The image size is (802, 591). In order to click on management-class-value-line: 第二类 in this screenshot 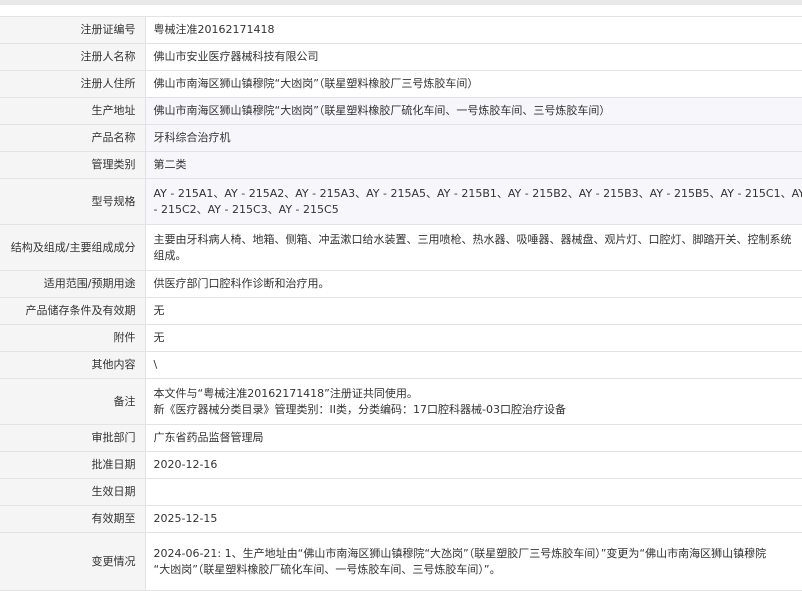, I will do `click(478, 165)`.